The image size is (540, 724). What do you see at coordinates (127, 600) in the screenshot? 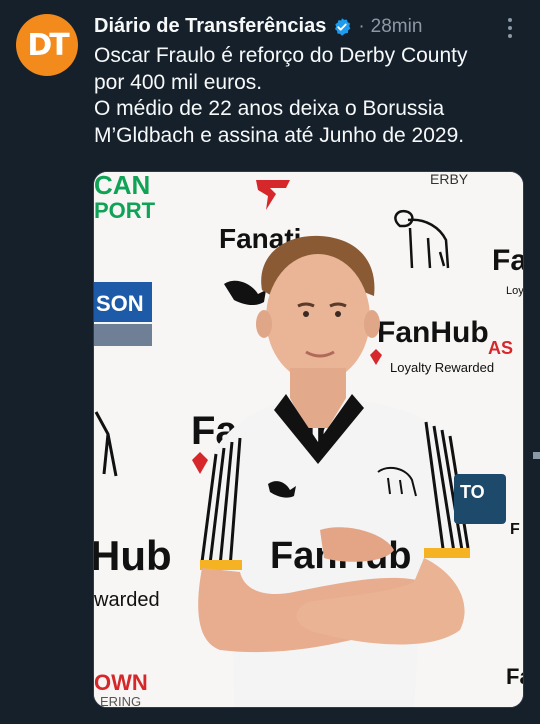
I see `sponsor-text: warded` at bounding box center [127, 600].